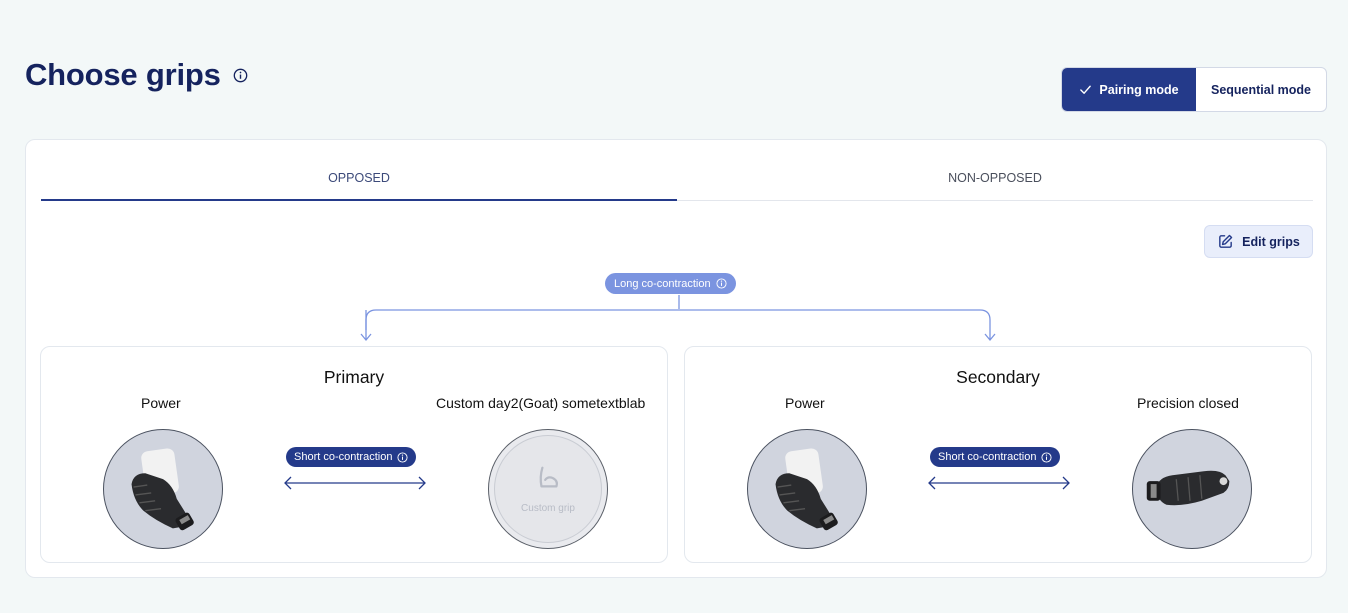 The width and height of the screenshot is (1348, 613). I want to click on primary-right-grip-label: Custom day2(Goat) sometextblab, so click(541, 403).